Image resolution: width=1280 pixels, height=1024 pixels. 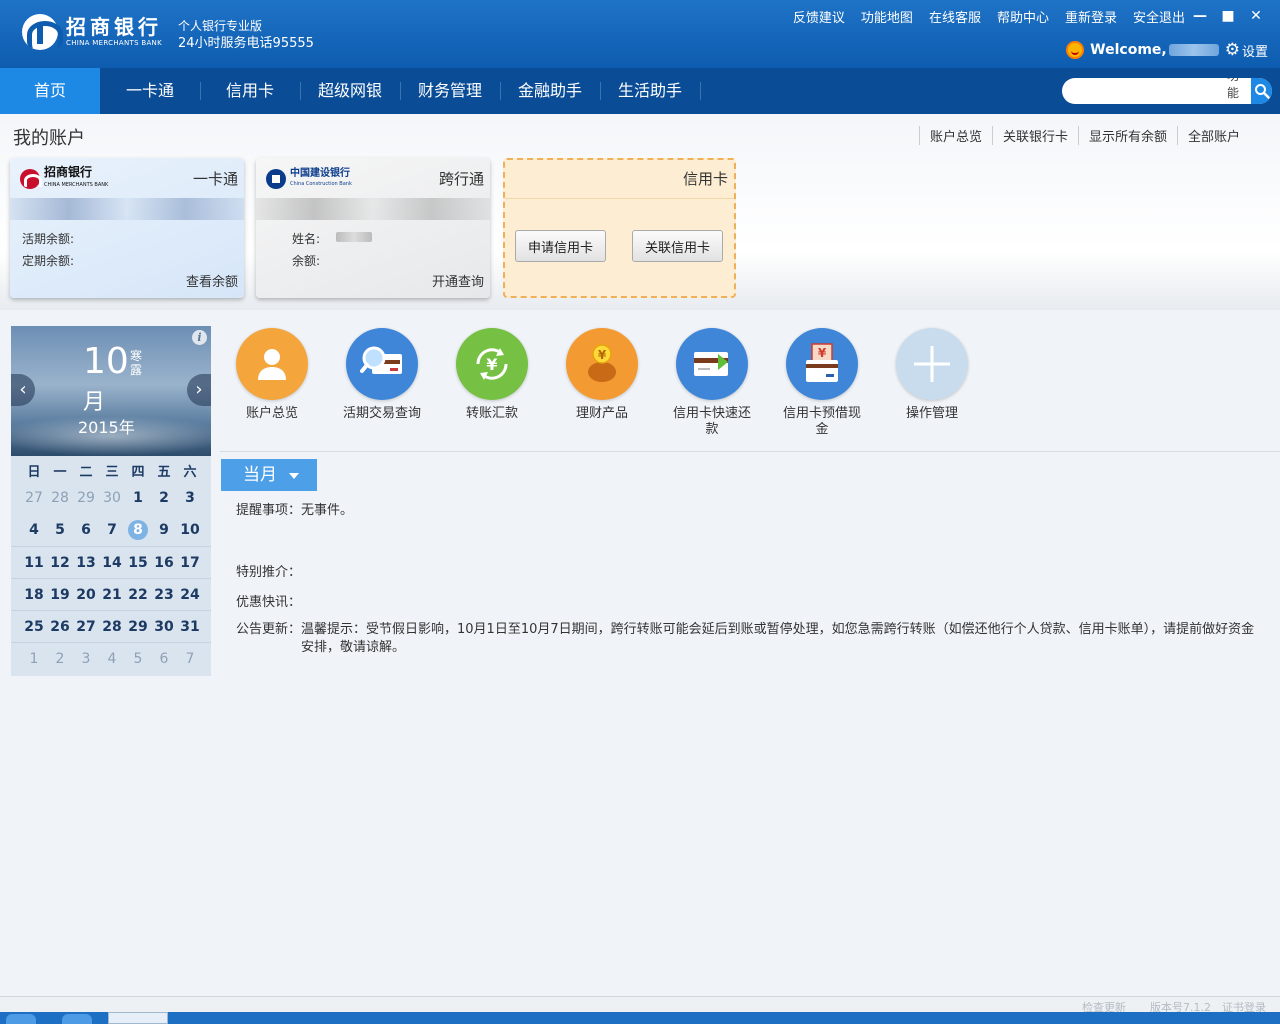 I want to click on calendar-date: 15, so click(x=138, y=563).